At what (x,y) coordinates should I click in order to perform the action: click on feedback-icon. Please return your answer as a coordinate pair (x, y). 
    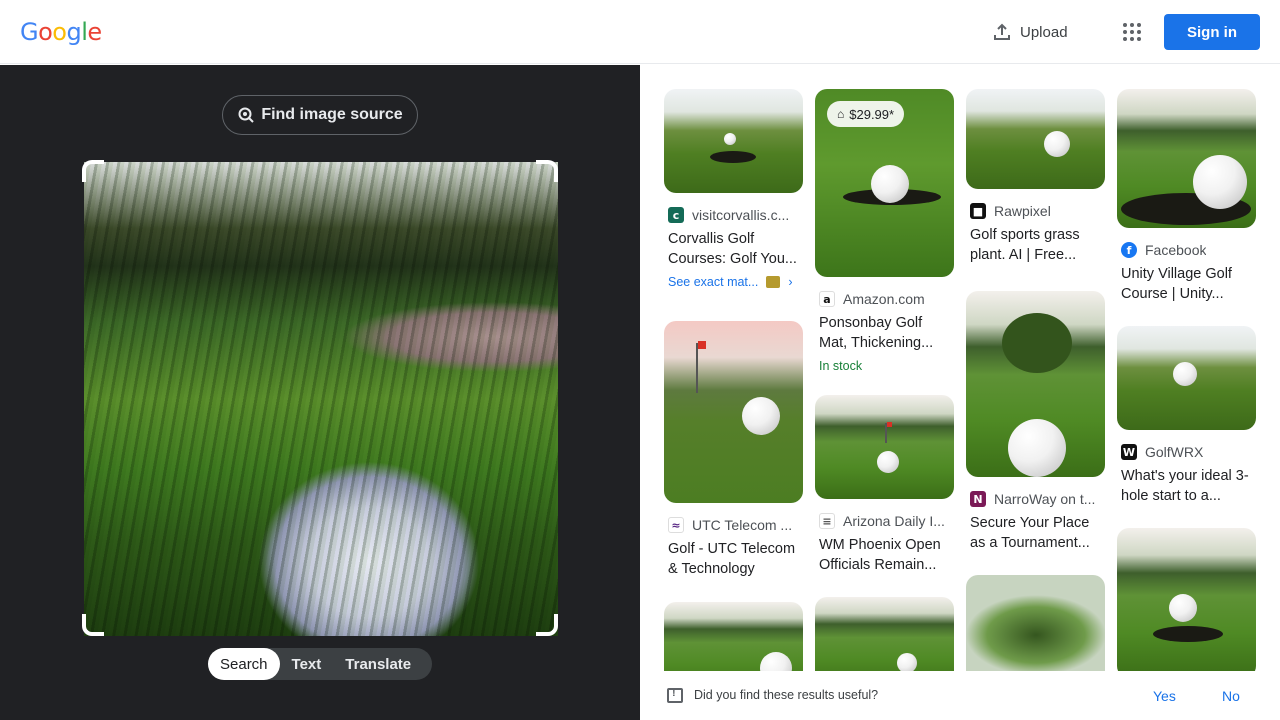
    Looking at the image, I should click on (675, 695).